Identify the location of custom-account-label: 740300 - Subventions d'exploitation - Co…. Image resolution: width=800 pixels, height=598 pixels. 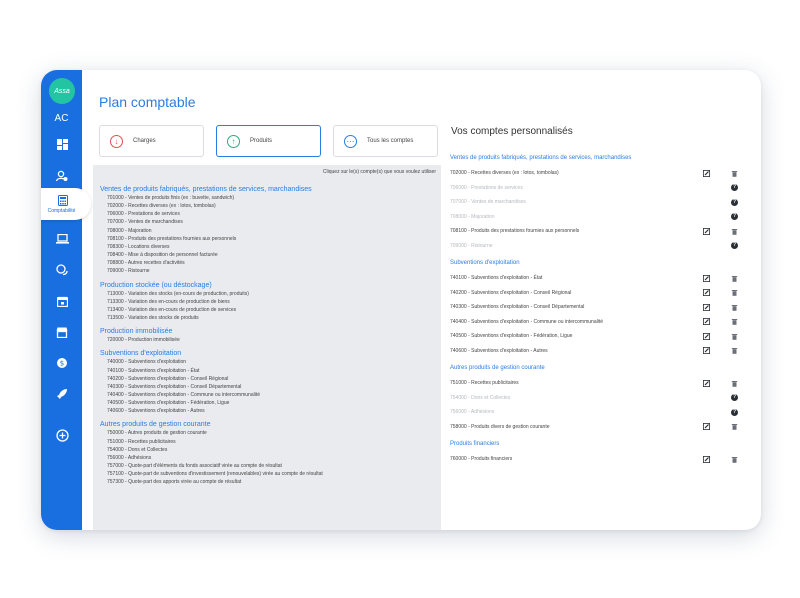
(517, 307).